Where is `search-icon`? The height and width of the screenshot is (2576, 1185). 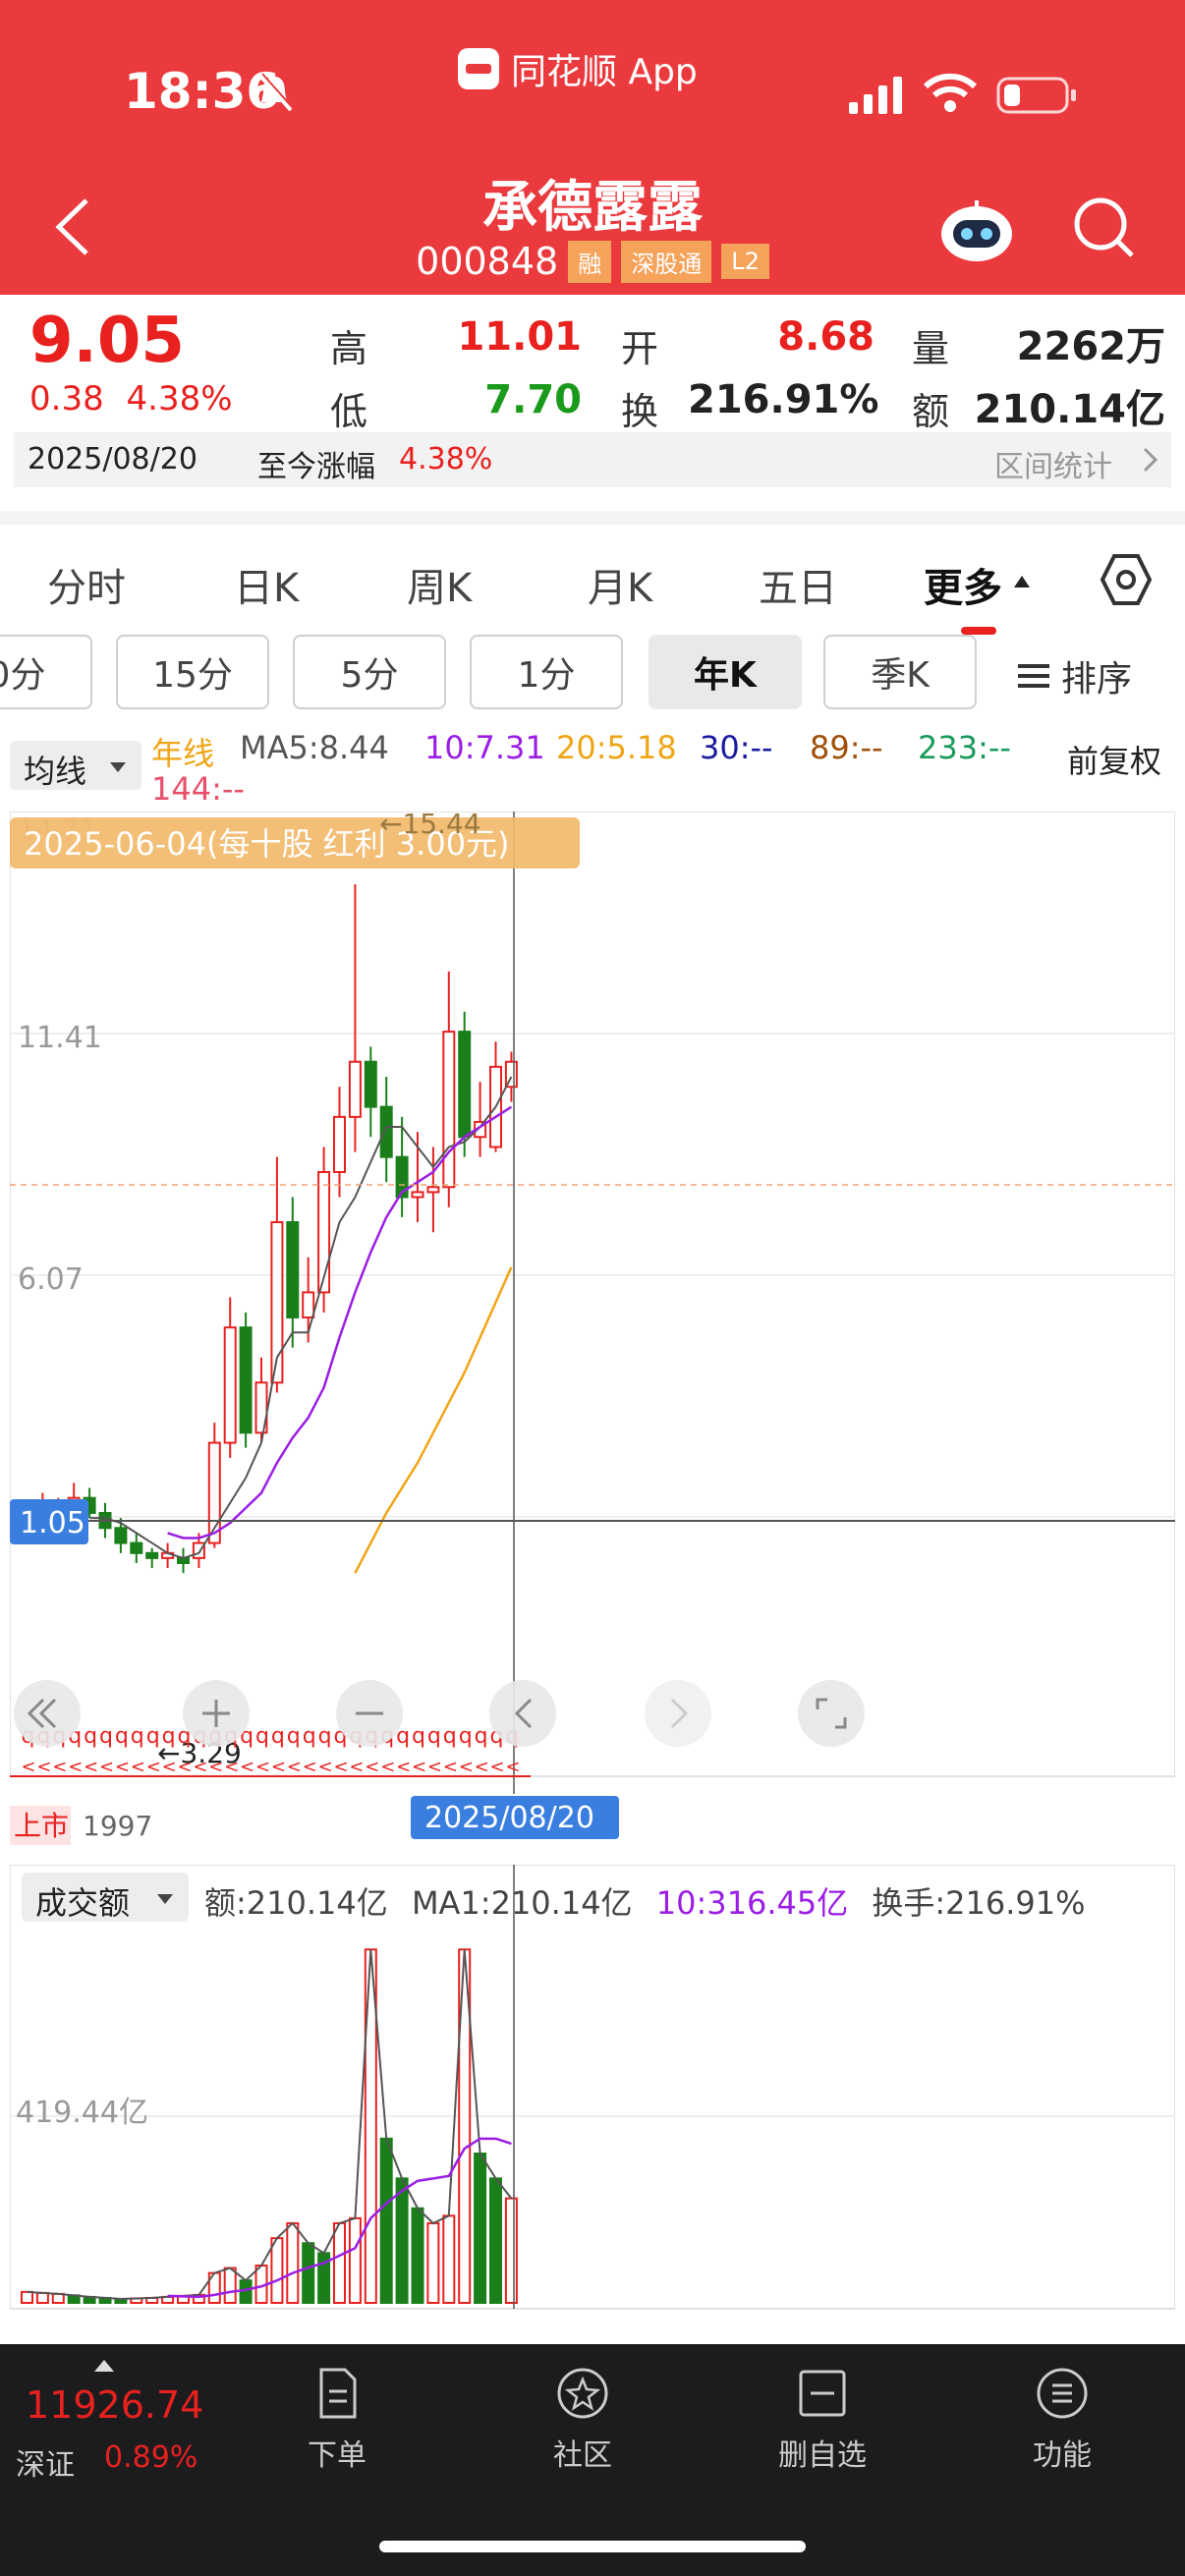 search-icon is located at coordinates (1104, 227).